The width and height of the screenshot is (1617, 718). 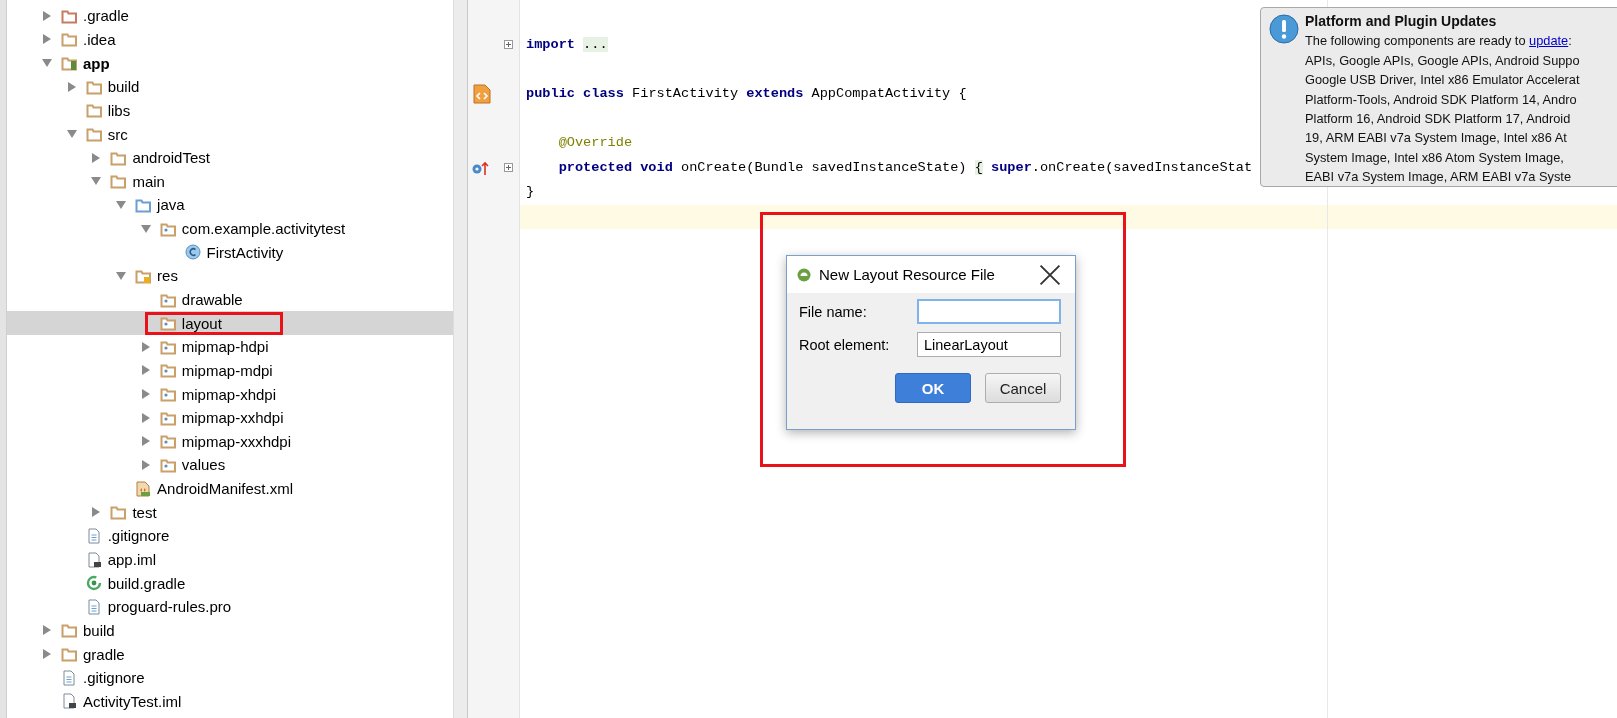 What do you see at coordinates (106, 16) in the screenshot?
I see `tree-item: .gradle` at bounding box center [106, 16].